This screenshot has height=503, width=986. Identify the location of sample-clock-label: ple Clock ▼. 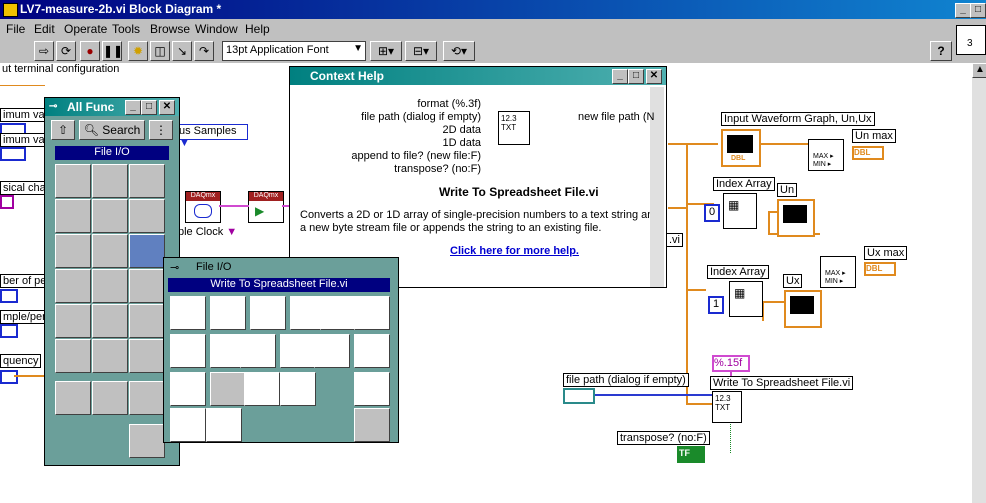
(210, 233).